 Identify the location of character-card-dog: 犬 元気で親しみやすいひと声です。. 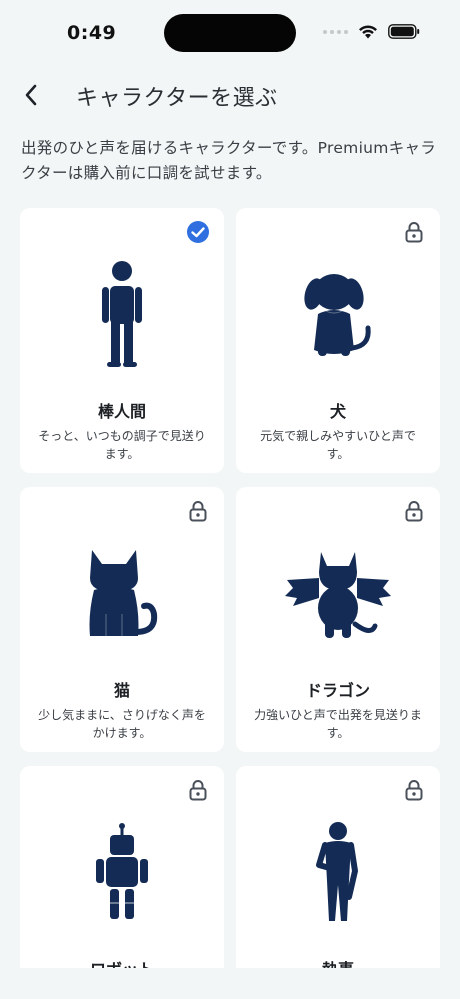
(338, 340).